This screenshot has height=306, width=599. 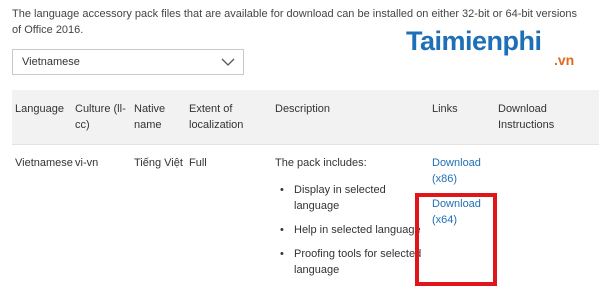 I want to click on cell-extent: Full, so click(x=198, y=163).